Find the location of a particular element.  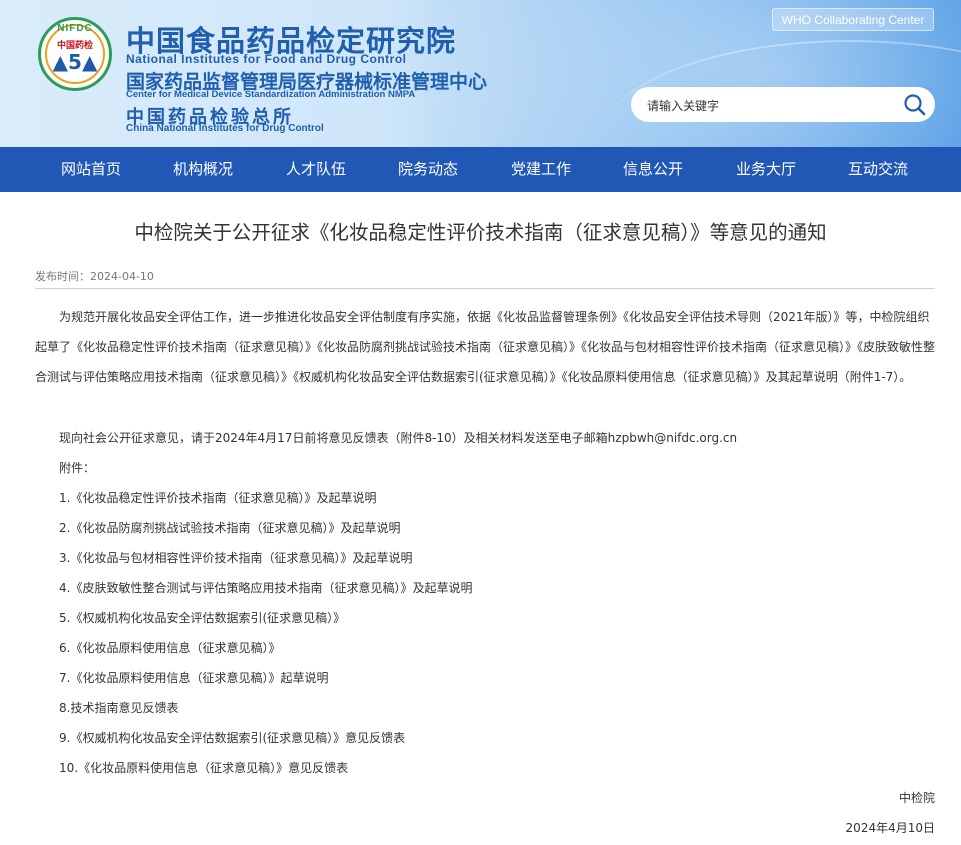

nav-item-about: 机构概况 is located at coordinates (203, 169).